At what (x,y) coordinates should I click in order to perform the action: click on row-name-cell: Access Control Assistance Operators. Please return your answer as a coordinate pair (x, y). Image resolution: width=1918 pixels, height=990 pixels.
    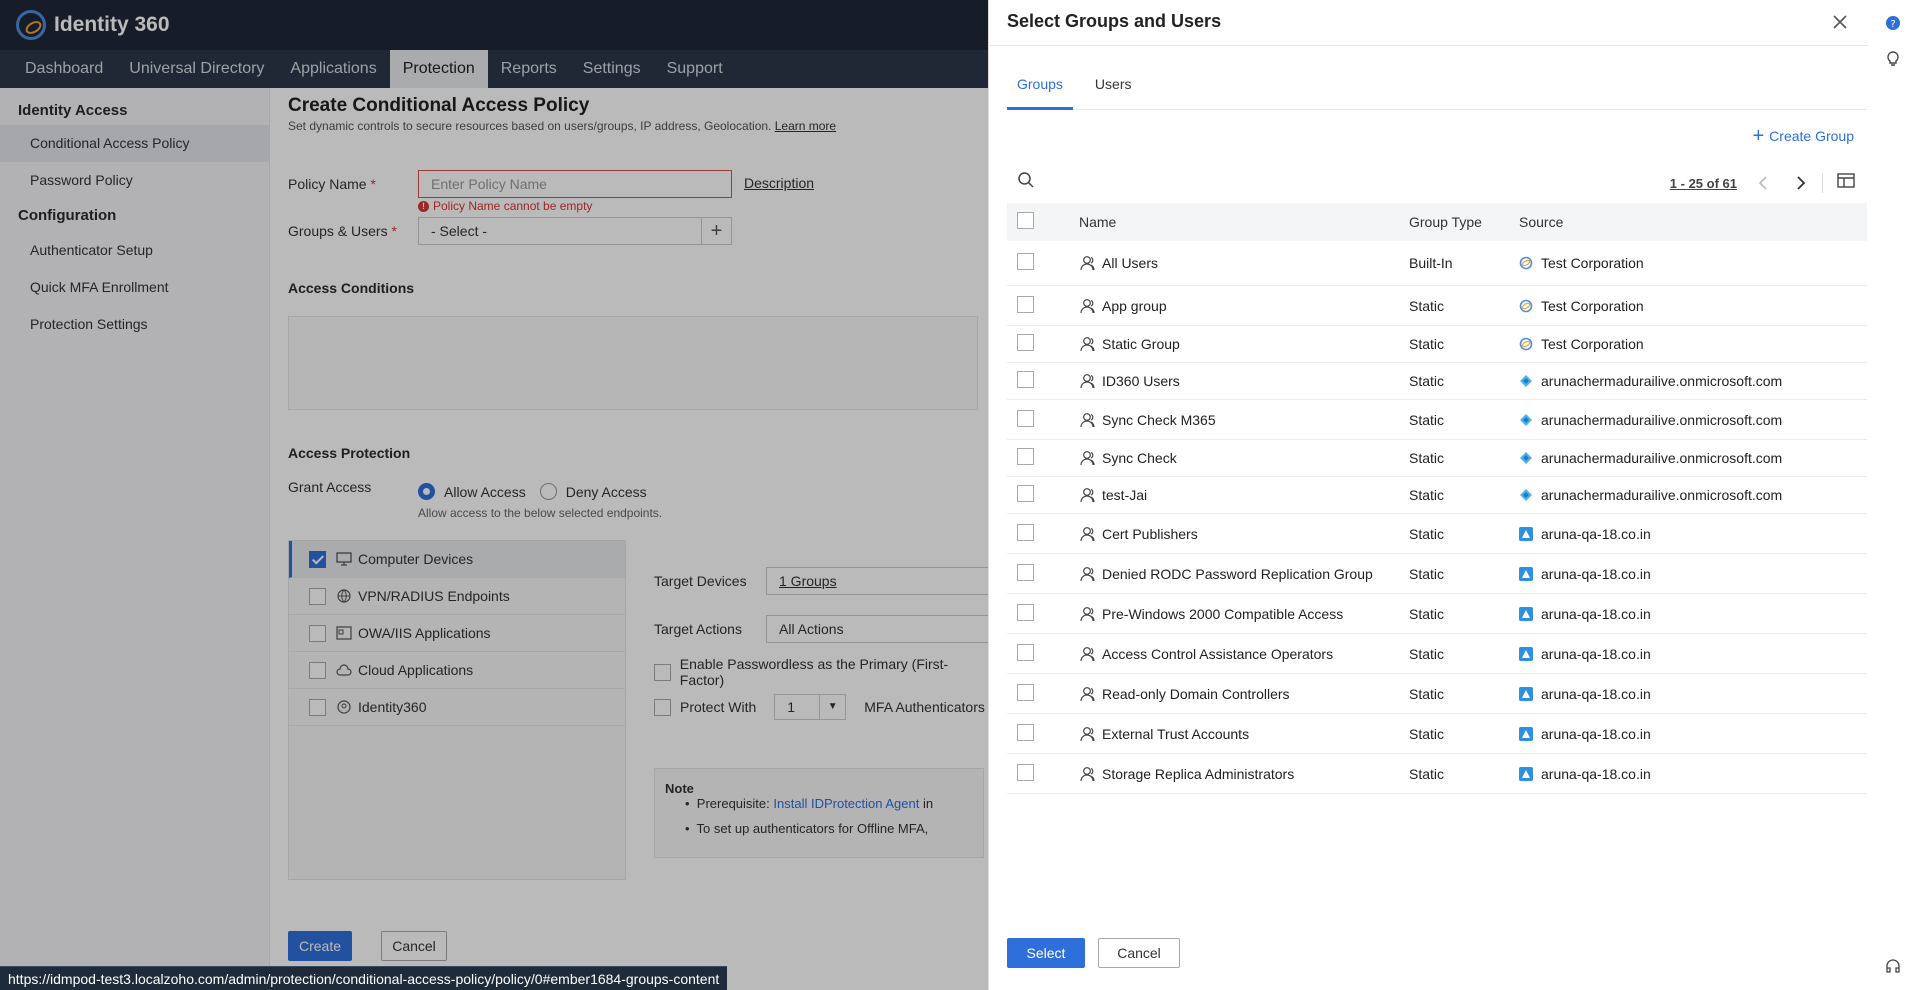
    Looking at the image, I should click on (1244, 654).